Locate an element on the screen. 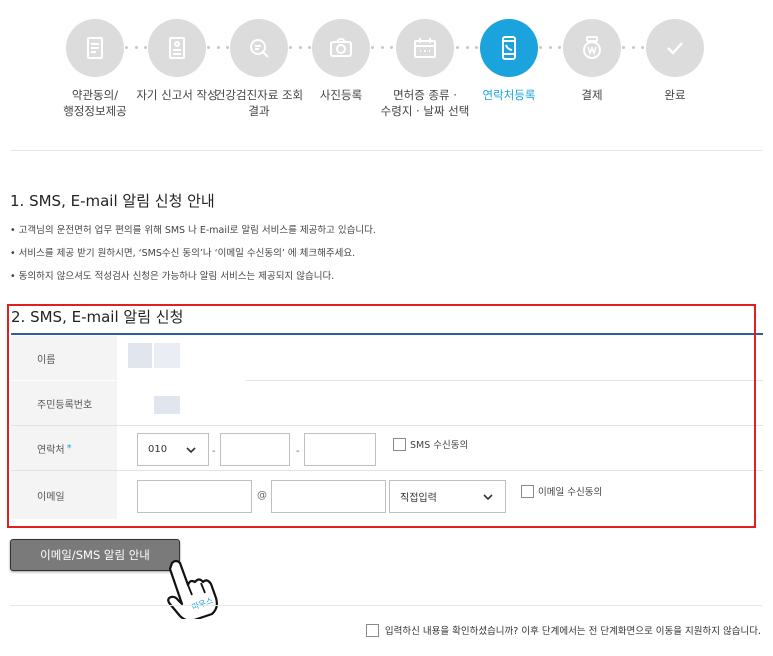 Image resolution: width=773 pixels, height=656 pixels. section1-title: 1. SMS, E-mail 알림 신청 안내 is located at coordinates (112, 201).